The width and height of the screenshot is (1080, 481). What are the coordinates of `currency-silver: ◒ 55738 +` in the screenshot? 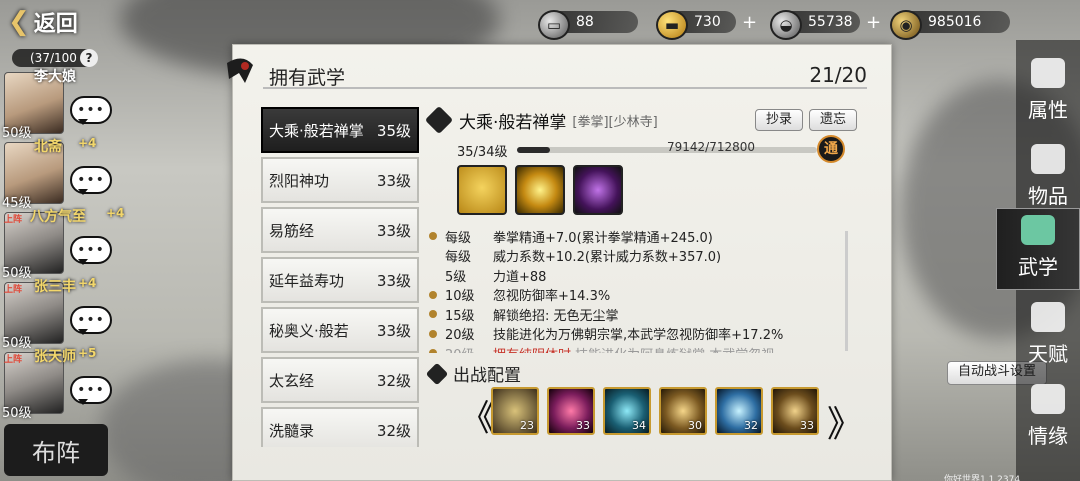 It's located at (825, 24).